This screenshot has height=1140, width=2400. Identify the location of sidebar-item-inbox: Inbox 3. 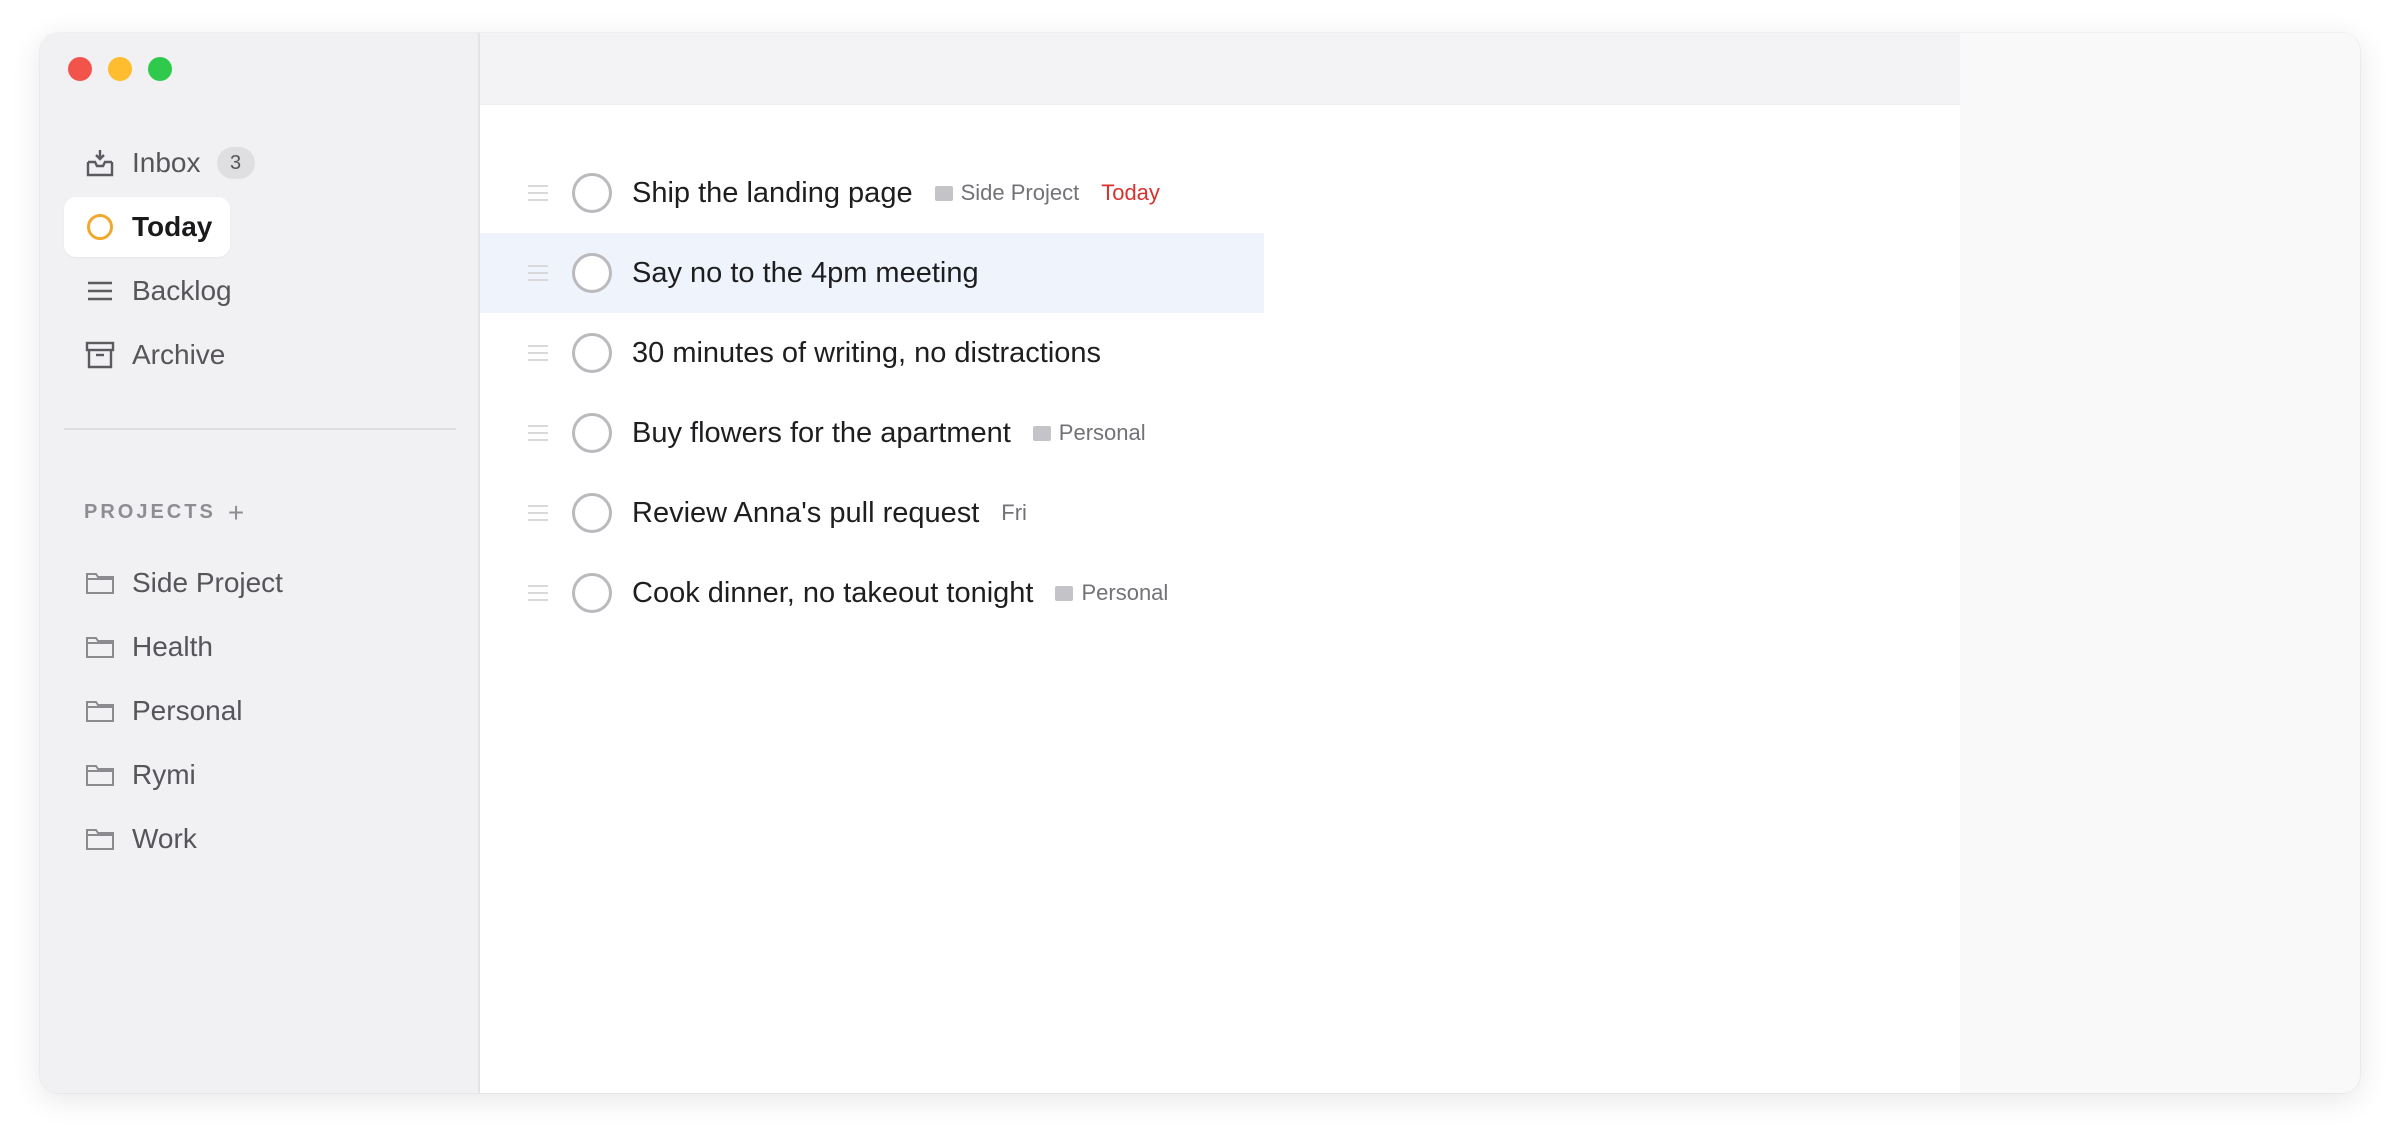
(260, 163).